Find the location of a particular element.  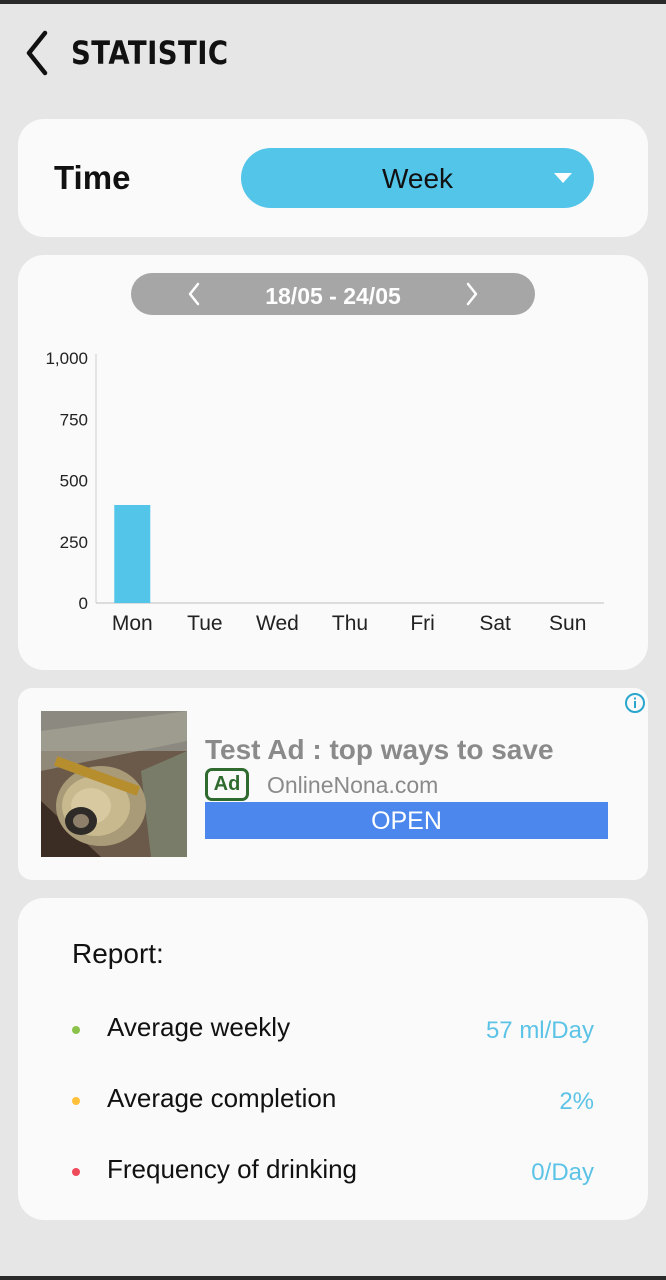

app-header: STATISTIC is located at coordinates (333, 54).